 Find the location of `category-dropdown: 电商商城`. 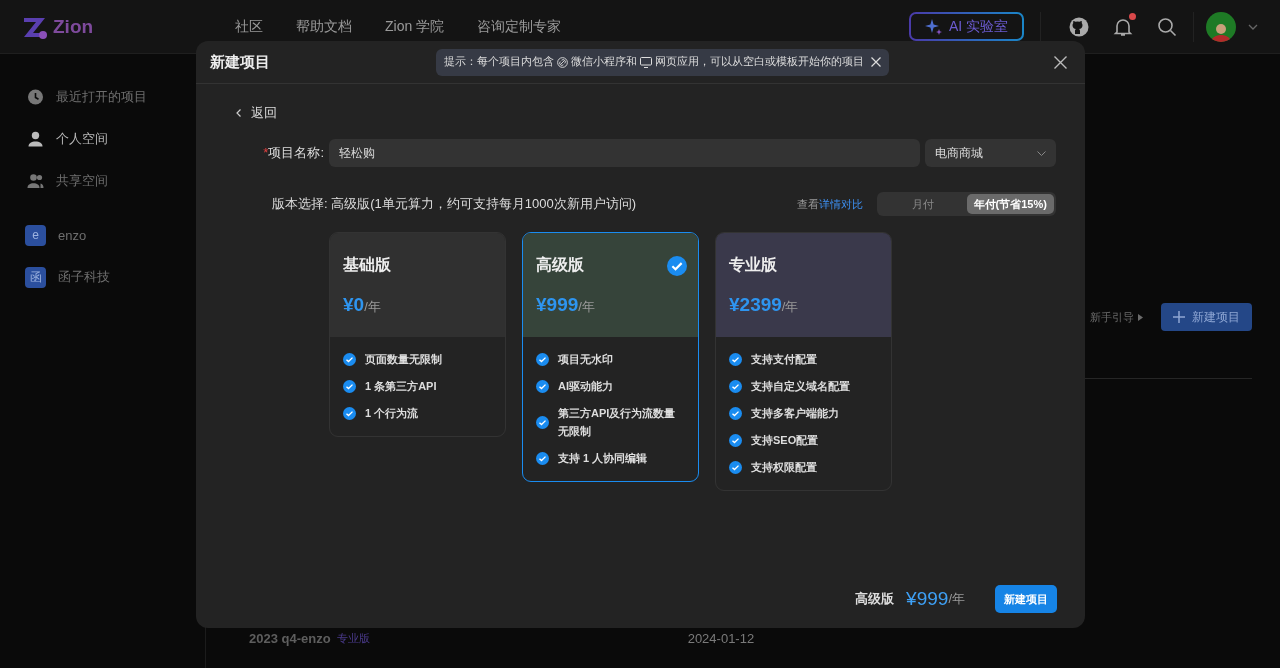

category-dropdown: 电商商城 is located at coordinates (990, 153).